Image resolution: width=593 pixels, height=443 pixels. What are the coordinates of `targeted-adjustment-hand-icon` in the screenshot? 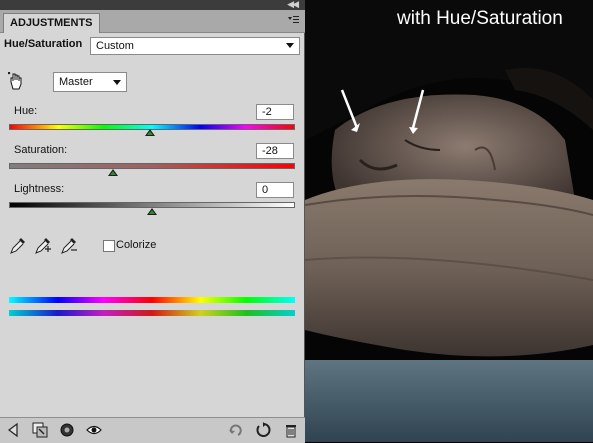 It's located at (16, 81).